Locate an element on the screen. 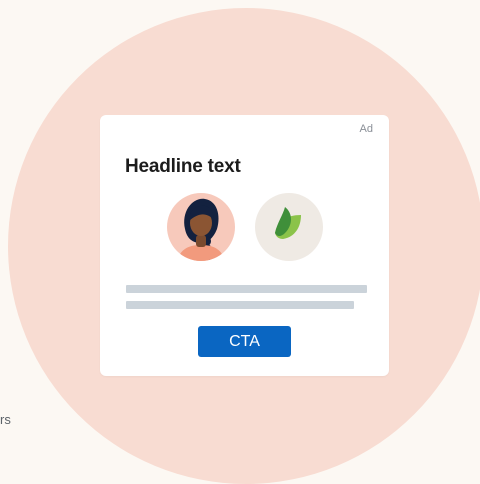  cta-button: CTA is located at coordinates (244, 341).